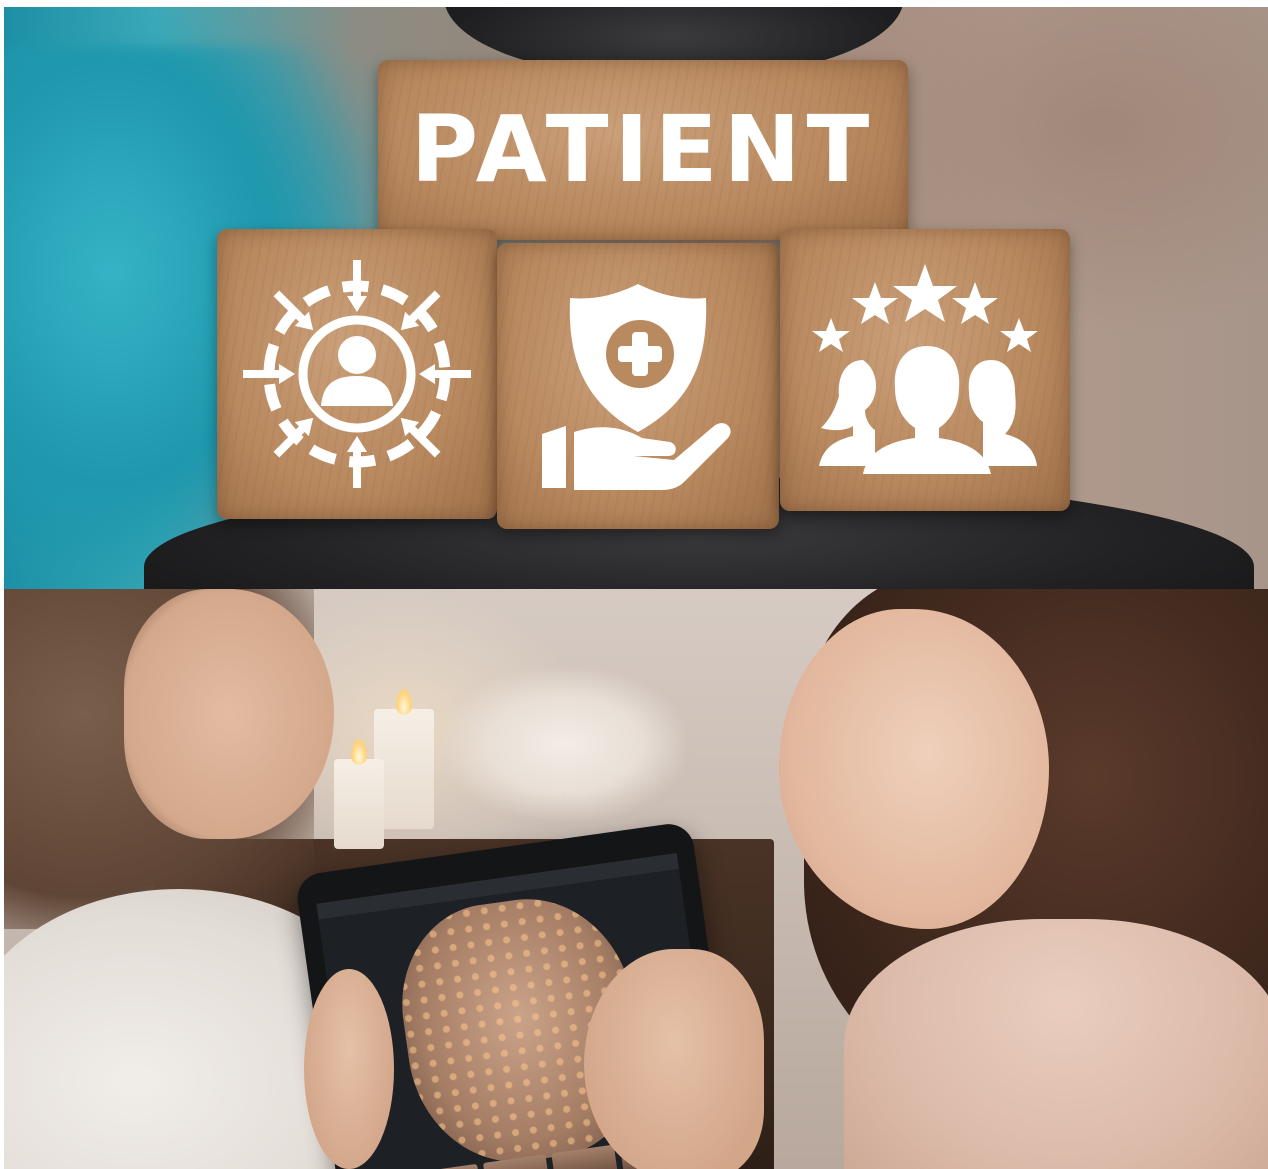 This screenshot has width=1268, height=1169. I want to click on wood-block-hand-shield, so click(638, 386).